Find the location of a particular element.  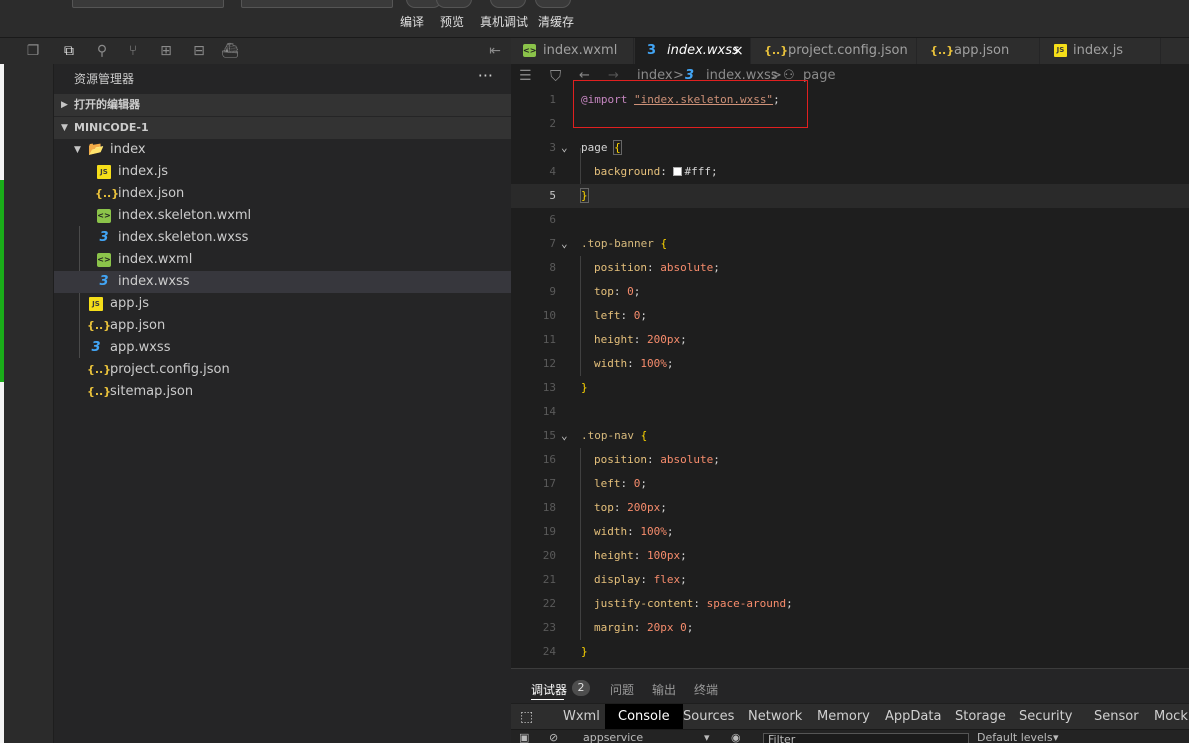

project-label: MINICODE-1 is located at coordinates (111, 127).